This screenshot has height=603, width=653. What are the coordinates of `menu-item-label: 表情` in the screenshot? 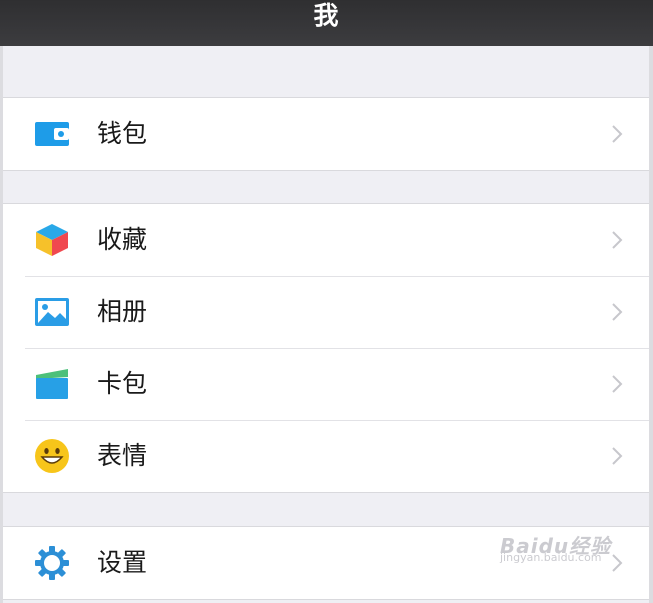 It's located at (122, 455).